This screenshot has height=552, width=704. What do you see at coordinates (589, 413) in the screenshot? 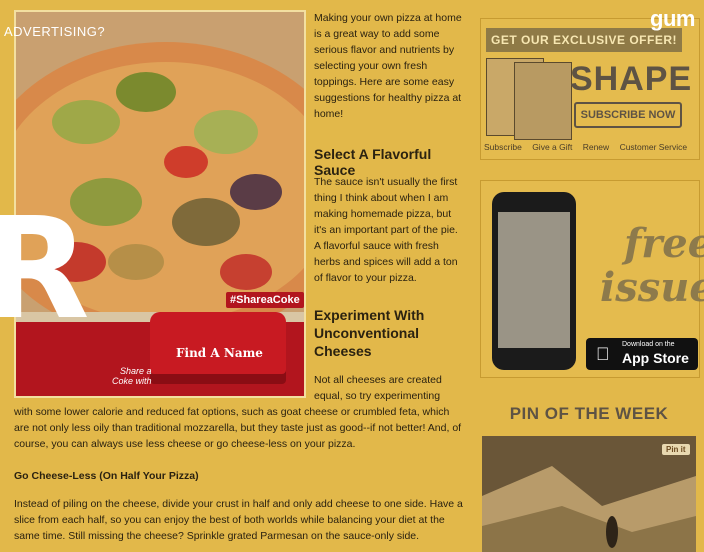
I see `pin-of-week-title: PIN OF THE WEEK` at bounding box center [589, 413].